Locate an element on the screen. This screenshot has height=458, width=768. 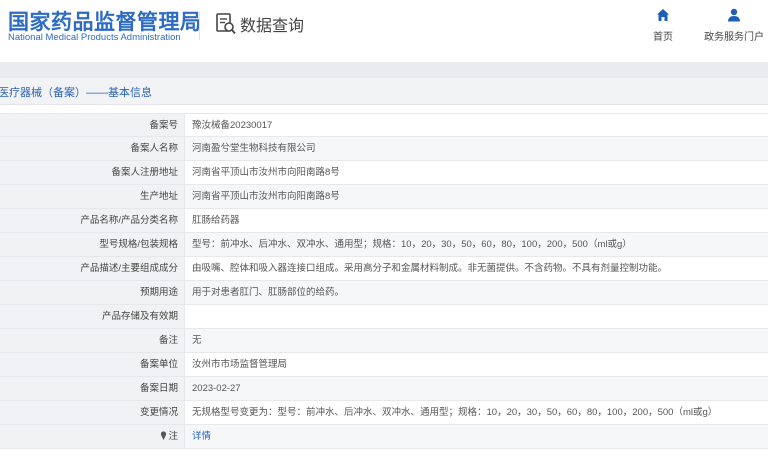
row-label: 预期用途 is located at coordinates (92, 292).